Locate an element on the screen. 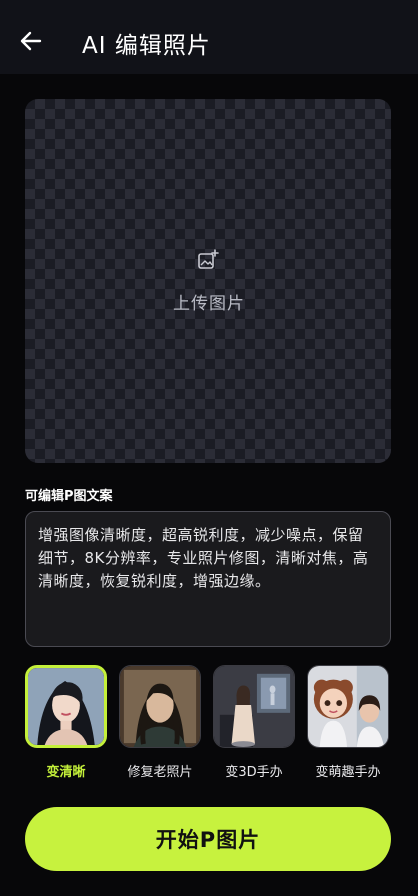 Image resolution: width=418 pixels, height=896 pixels. style-thumbnail-sharpen is located at coordinates (66, 706).